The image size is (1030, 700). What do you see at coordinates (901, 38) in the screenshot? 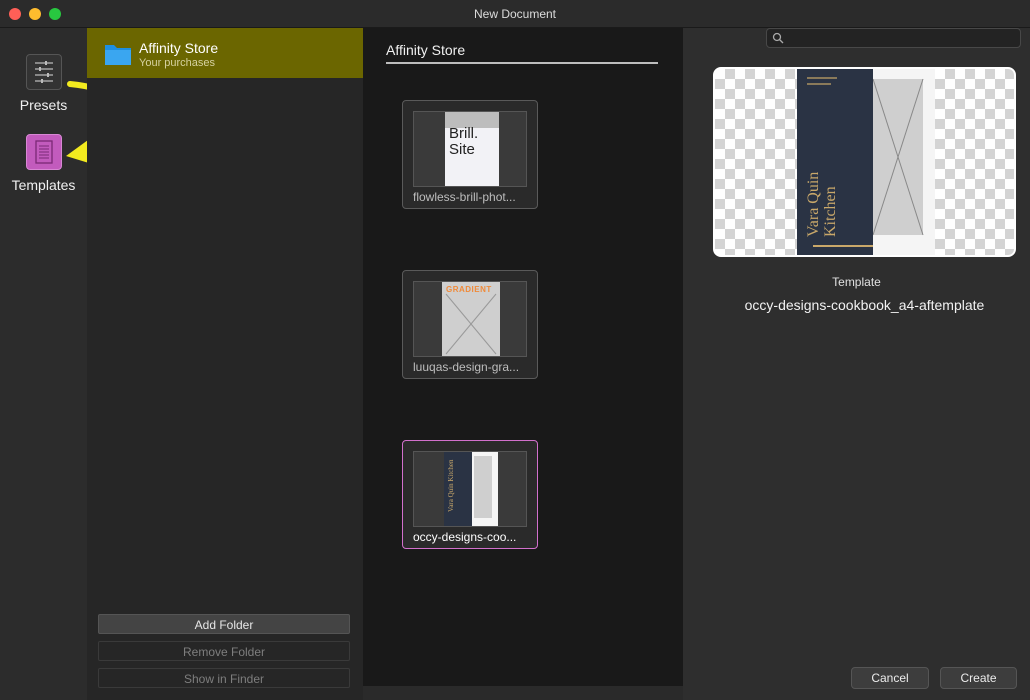
I see `search-input` at bounding box center [901, 38].